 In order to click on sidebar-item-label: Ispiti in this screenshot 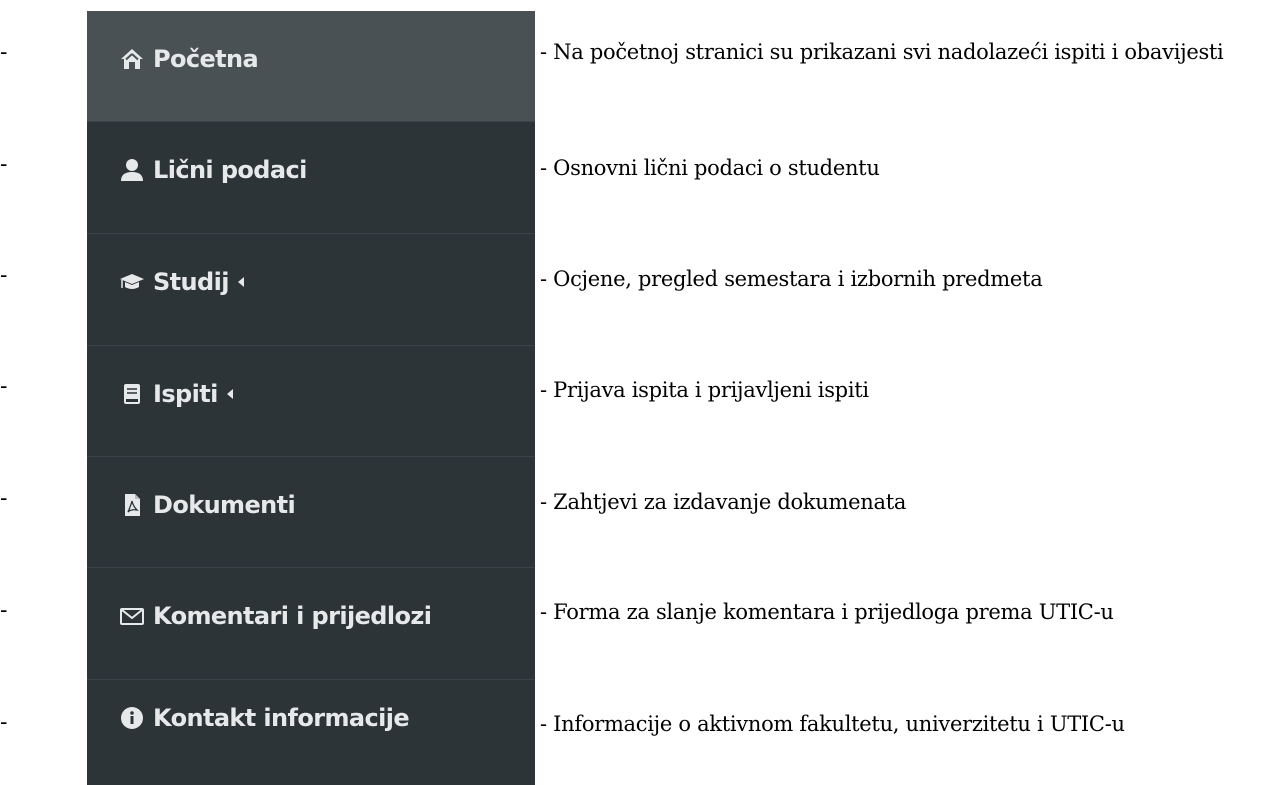, I will do `click(185, 394)`.